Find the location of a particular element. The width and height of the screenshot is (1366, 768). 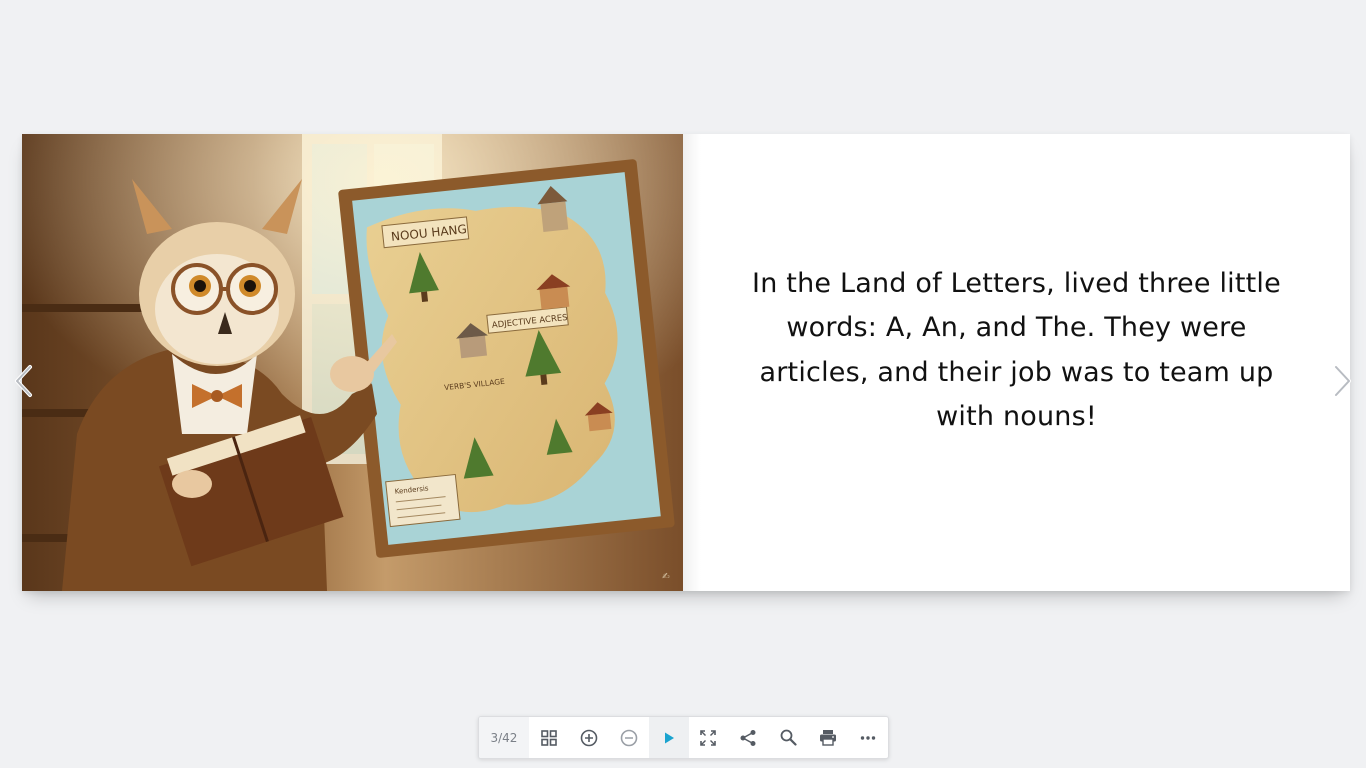

zoom-out-button is located at coordinates (629, 737).